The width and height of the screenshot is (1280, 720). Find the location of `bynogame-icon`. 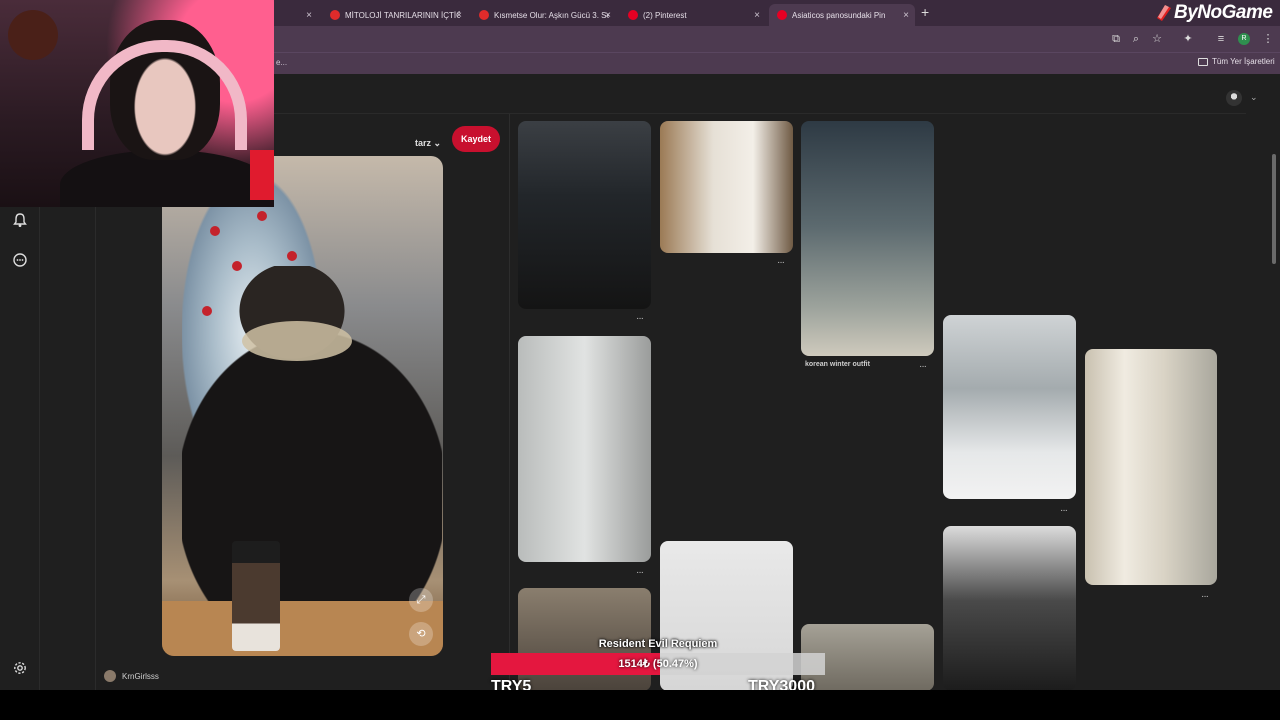

bynogame-icon is located at coordinates (1164, 13).